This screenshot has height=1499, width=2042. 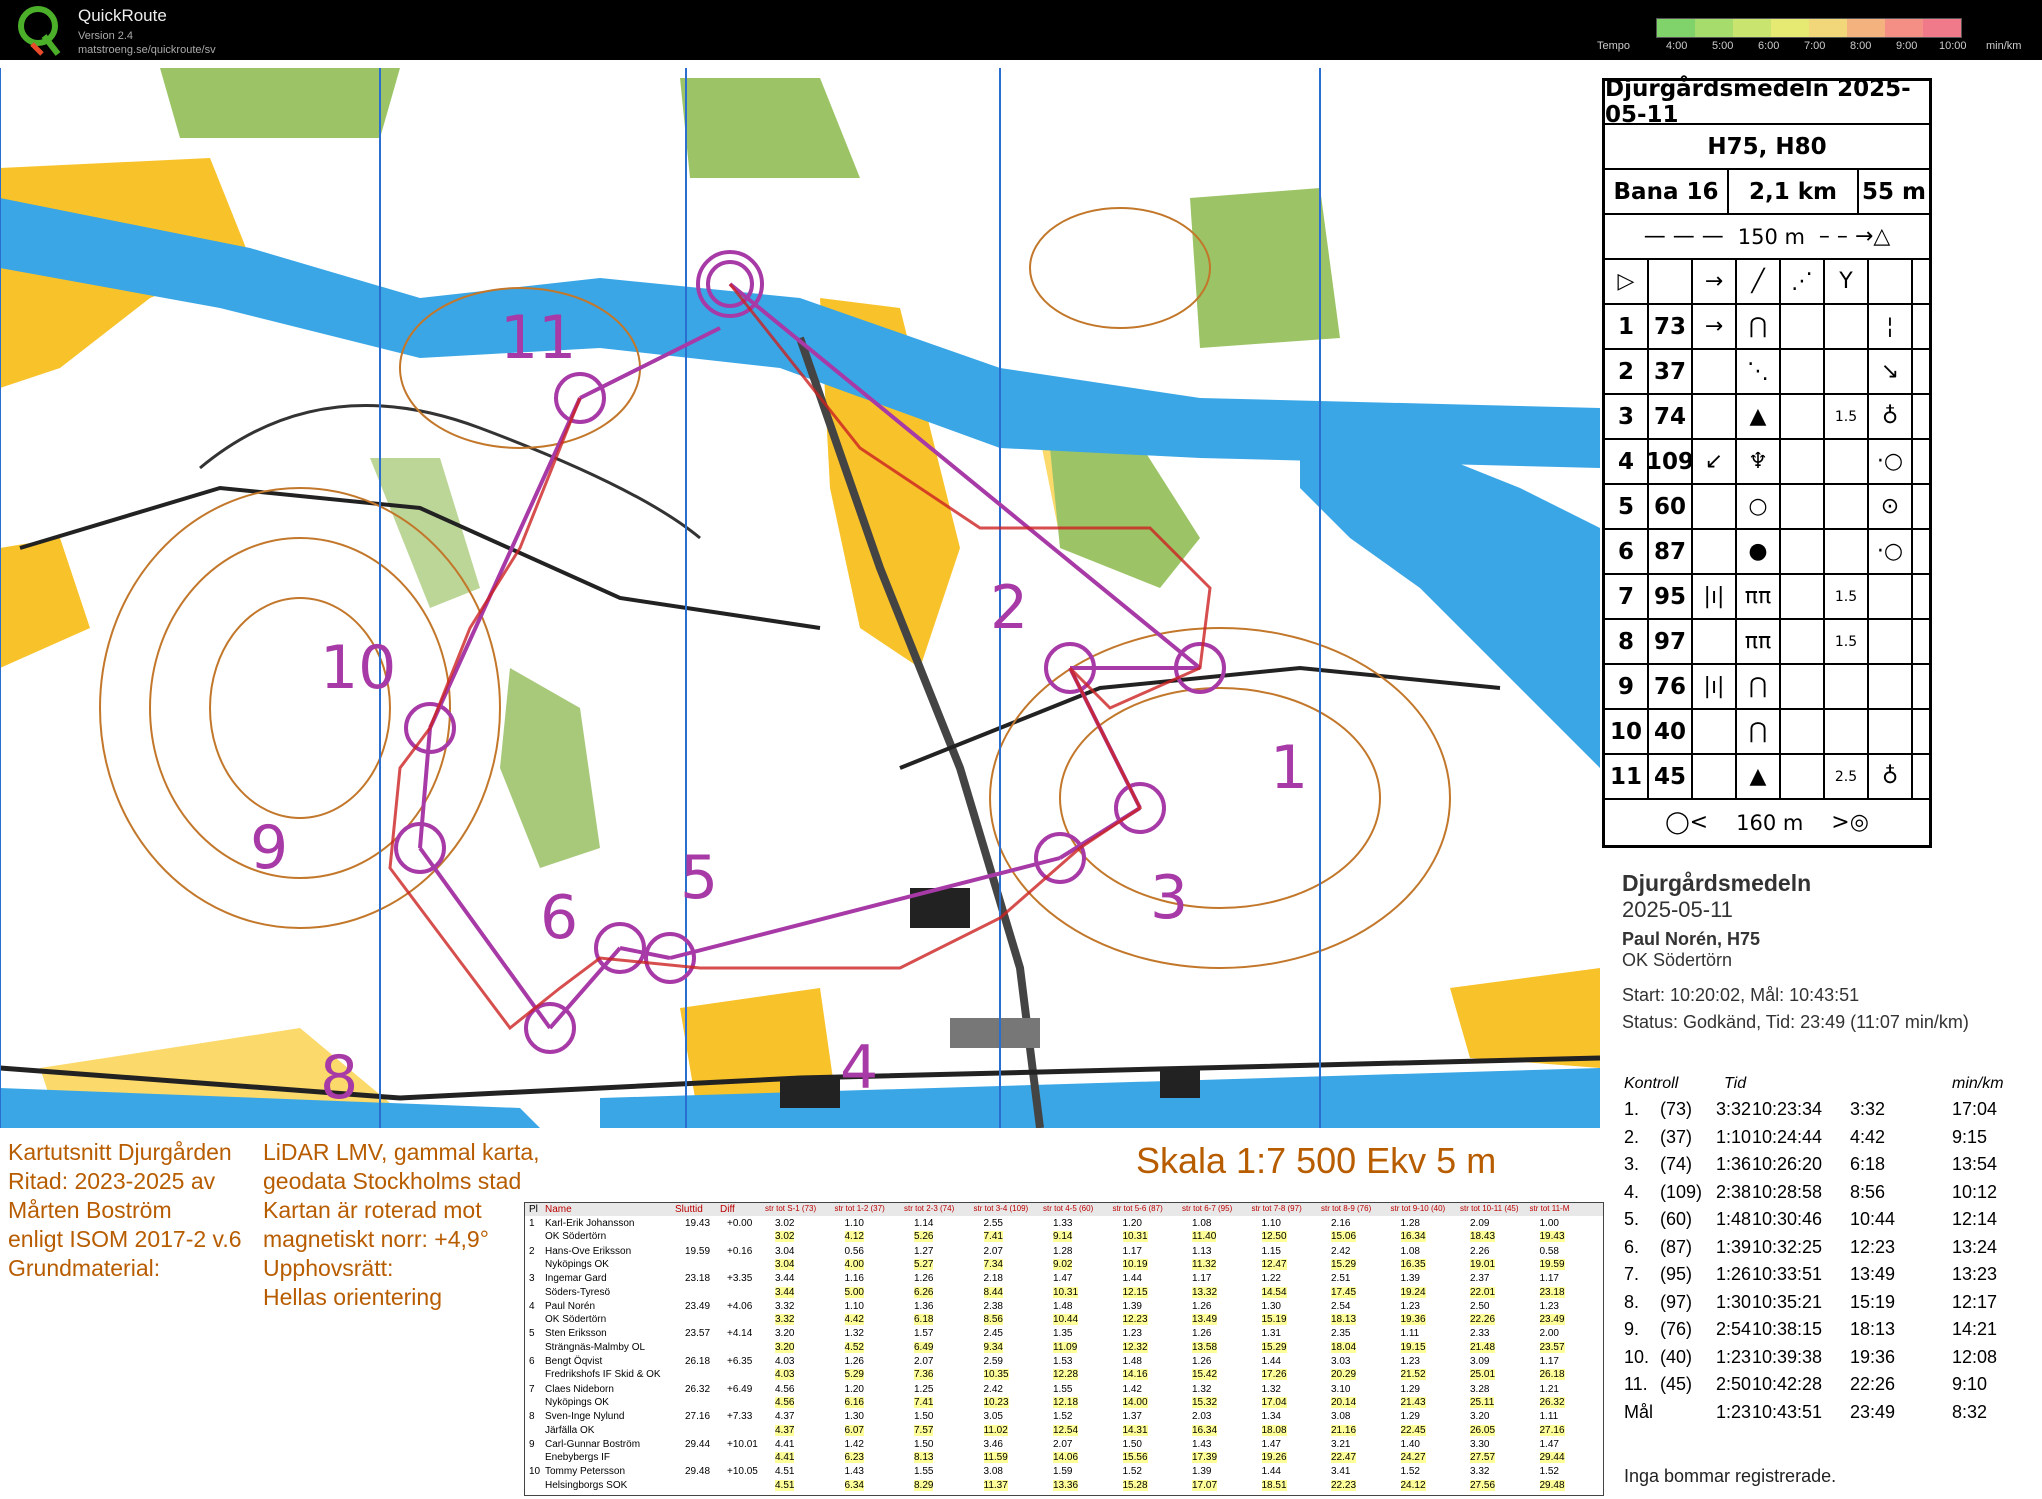 What do you see at coordinates (785, 1251) in the screenshot?
I see `winsplits-split-cell: 3.04` at bounding box center [785, 1251].